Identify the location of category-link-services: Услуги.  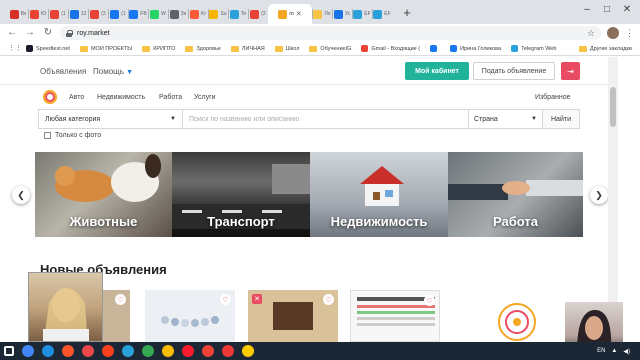
(205, 97).